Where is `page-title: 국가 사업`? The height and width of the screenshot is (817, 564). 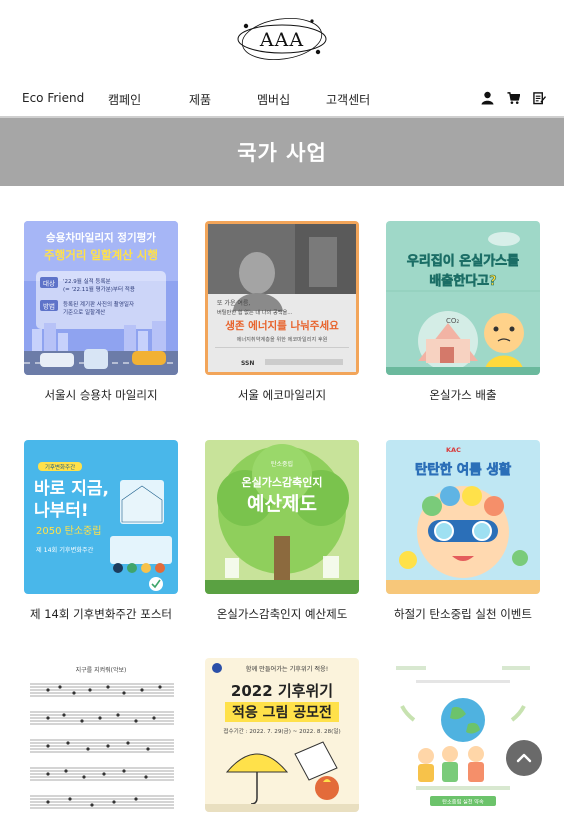 page-title: 국가 사업 is located at coordinates (282, 153).